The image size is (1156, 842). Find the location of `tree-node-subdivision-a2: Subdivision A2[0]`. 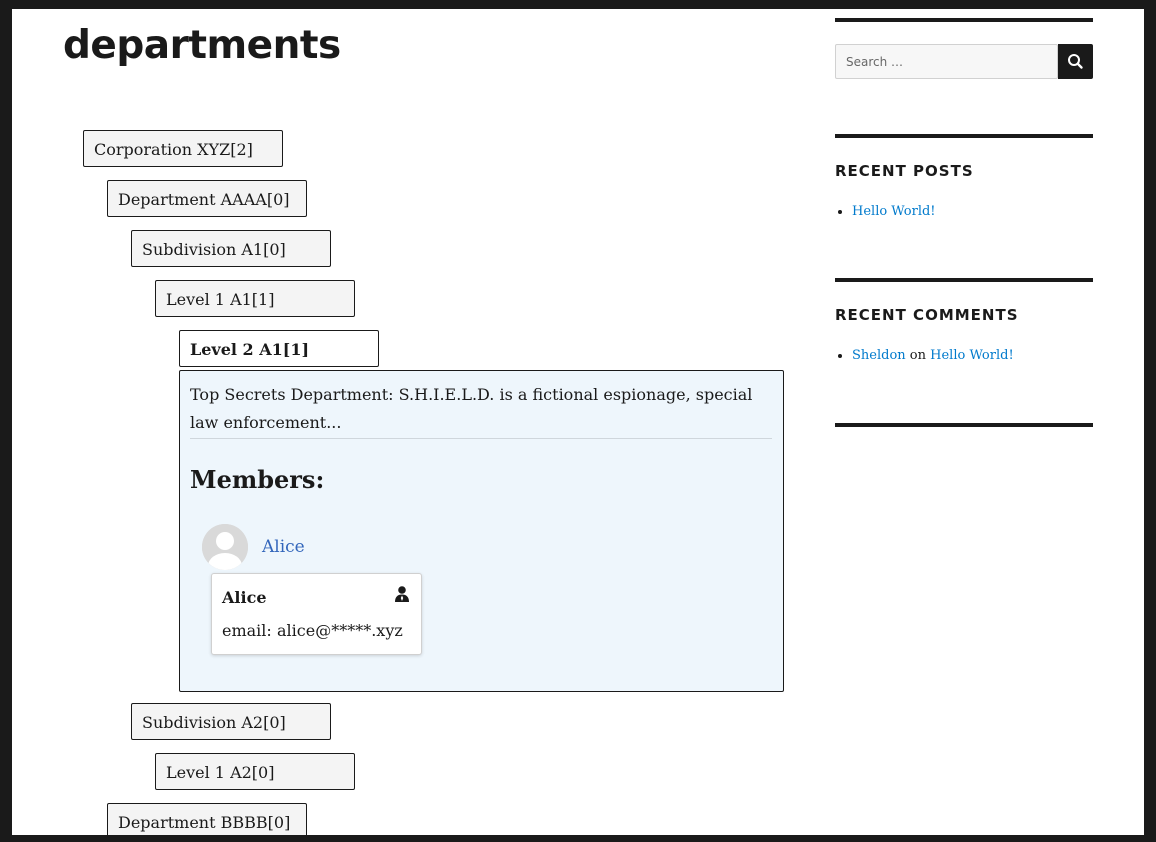

tree-node-subdivision-a2: Subdivision A2[0] is located at coordinates (231, 721).